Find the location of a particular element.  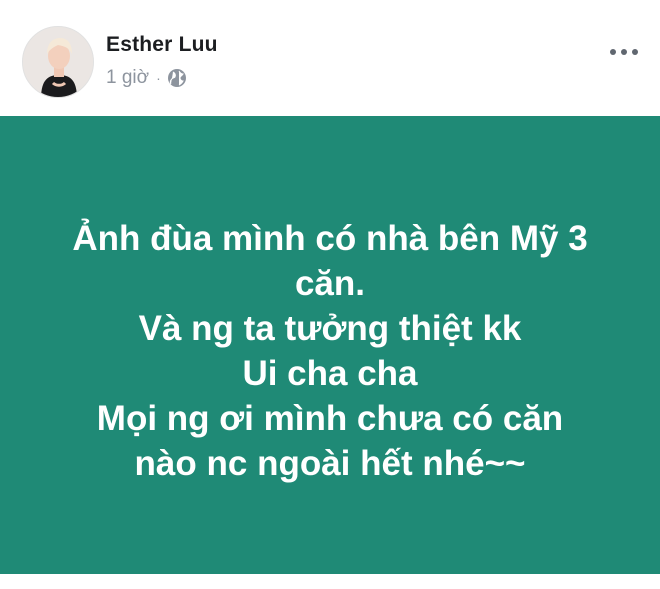

post-meta: 1 giờ · is located at coordinates (146, 78).